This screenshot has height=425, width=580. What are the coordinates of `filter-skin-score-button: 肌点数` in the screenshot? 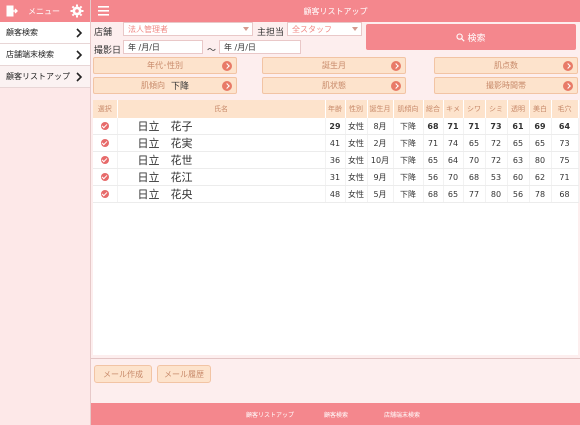 It's located at (506, 65).